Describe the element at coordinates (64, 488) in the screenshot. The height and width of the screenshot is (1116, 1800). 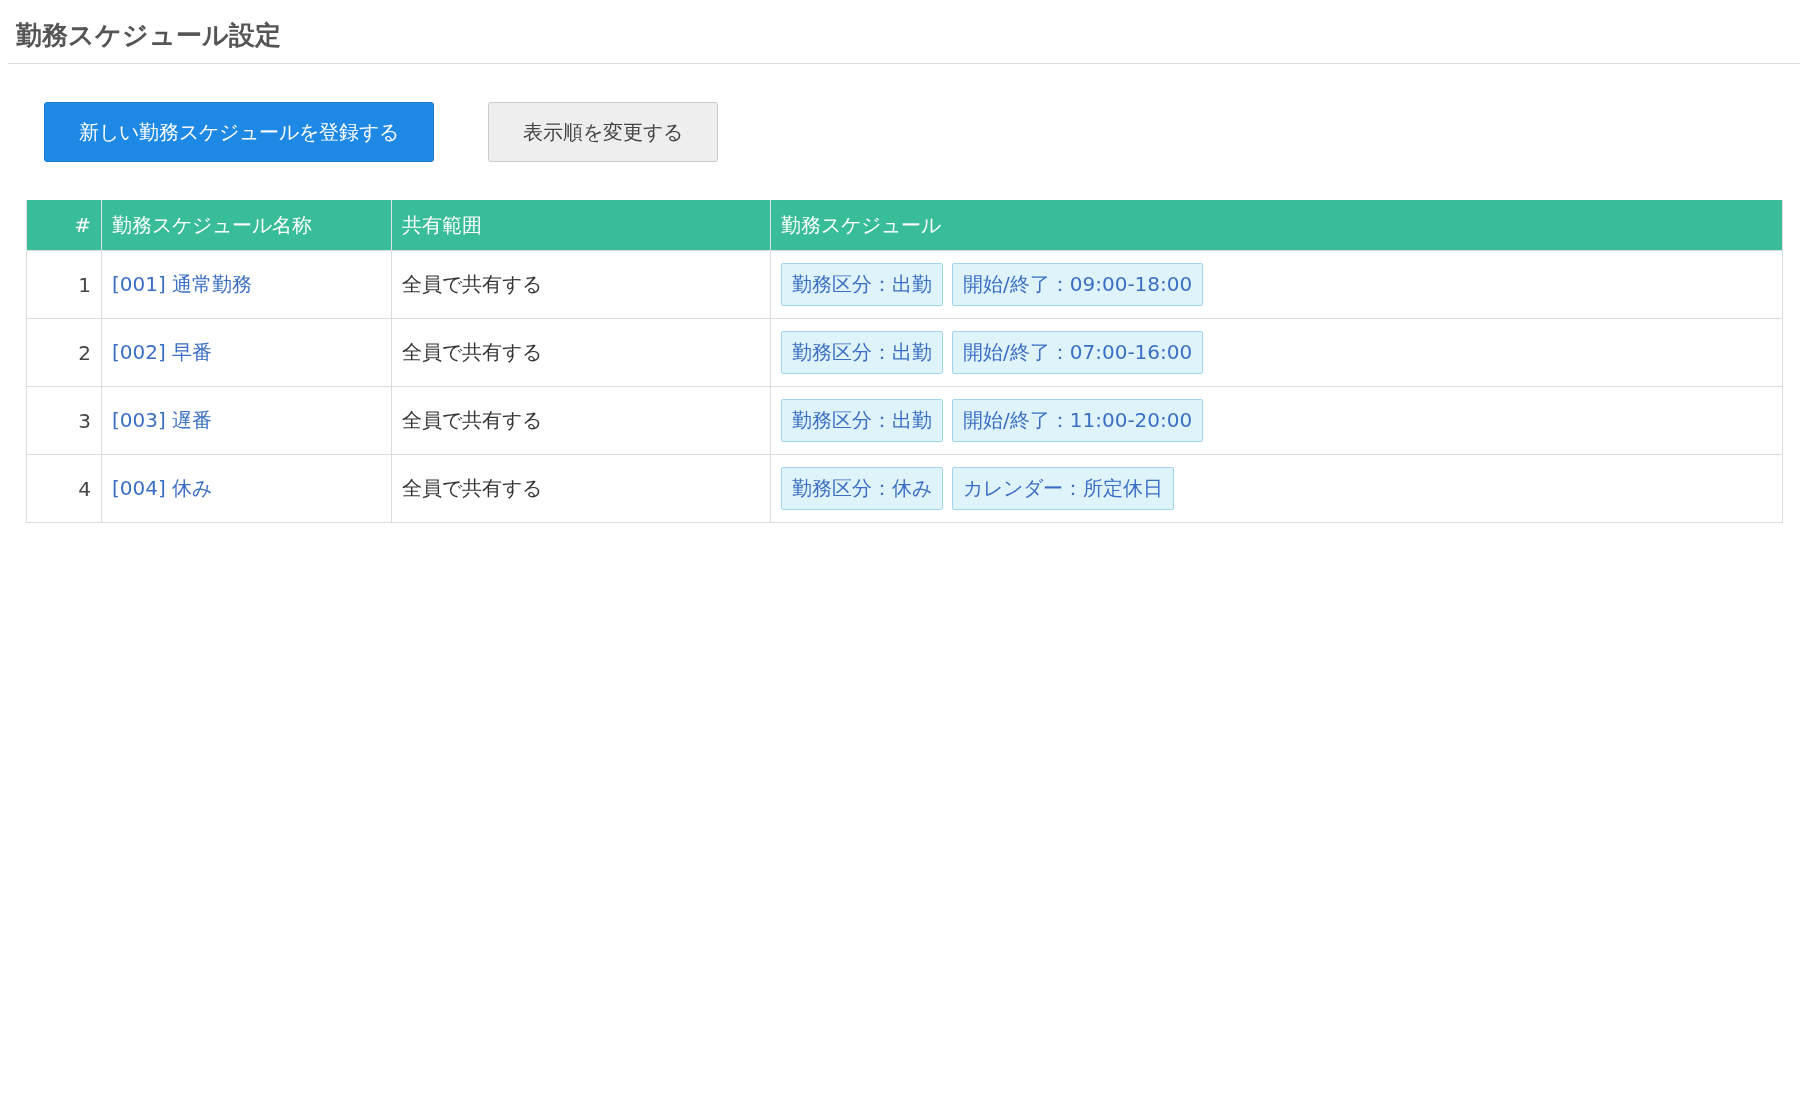
I see `row-number: 4` at that location.